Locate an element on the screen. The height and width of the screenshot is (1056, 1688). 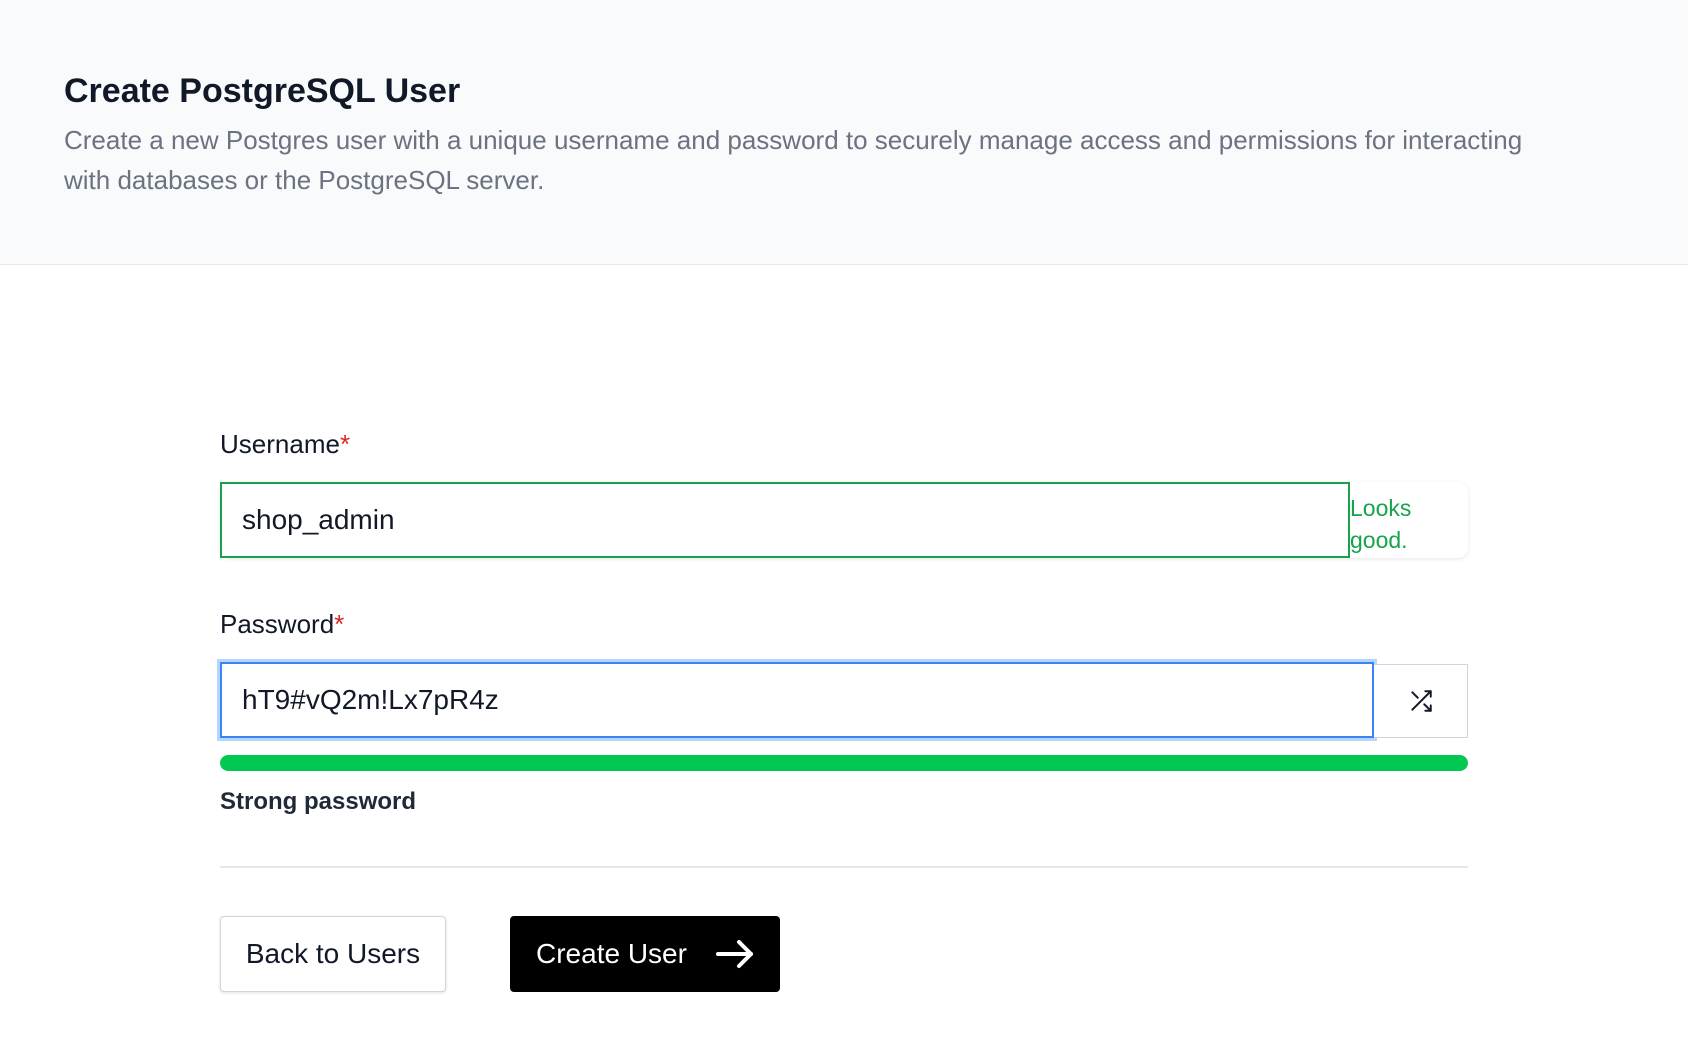
generate-password-button is located at coordinates (1421, 701).